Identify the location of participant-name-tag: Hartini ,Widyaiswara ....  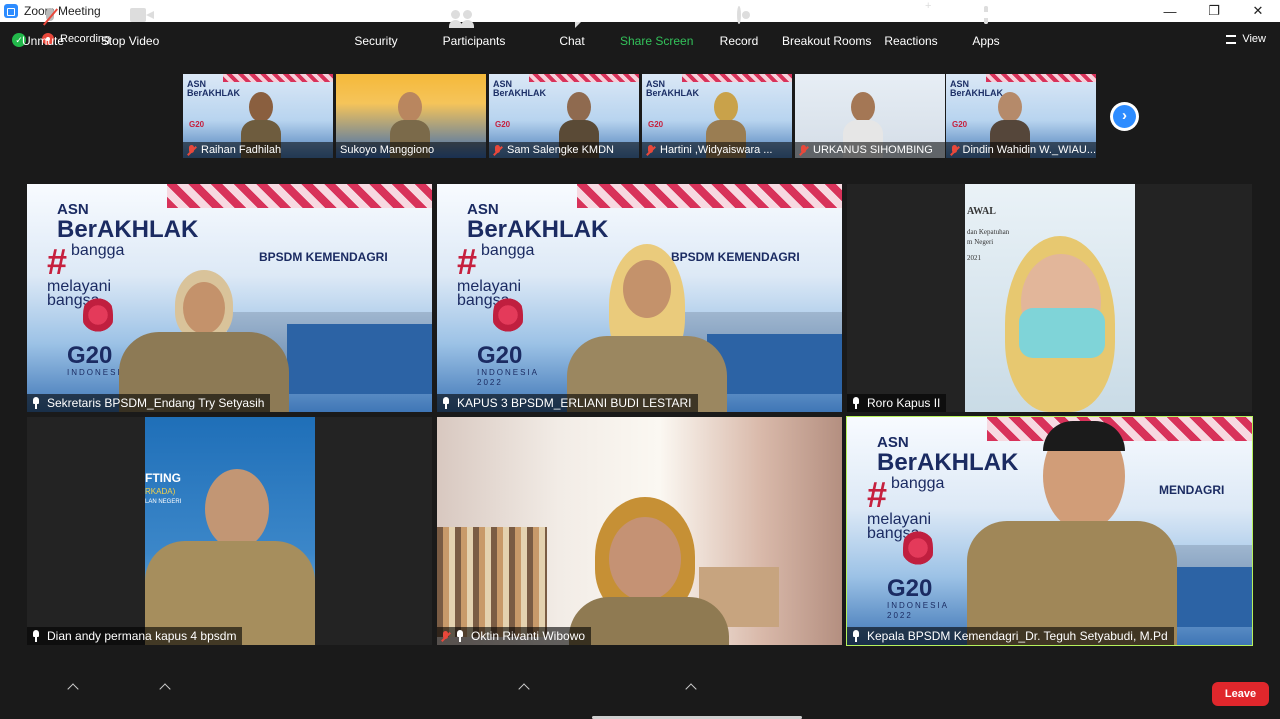
(717, 150).